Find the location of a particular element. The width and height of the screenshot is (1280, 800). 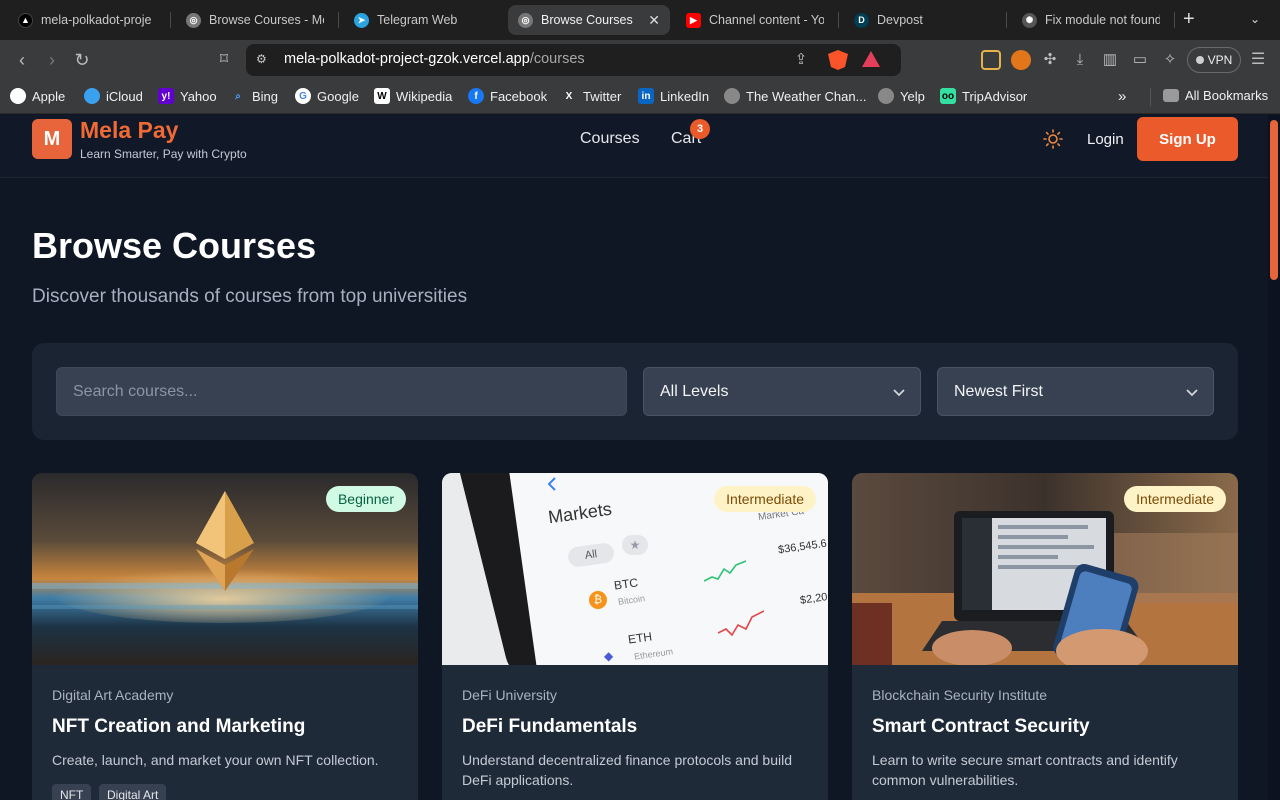

sidebar-icon: ▥ is located at coordinates (1110, 60).